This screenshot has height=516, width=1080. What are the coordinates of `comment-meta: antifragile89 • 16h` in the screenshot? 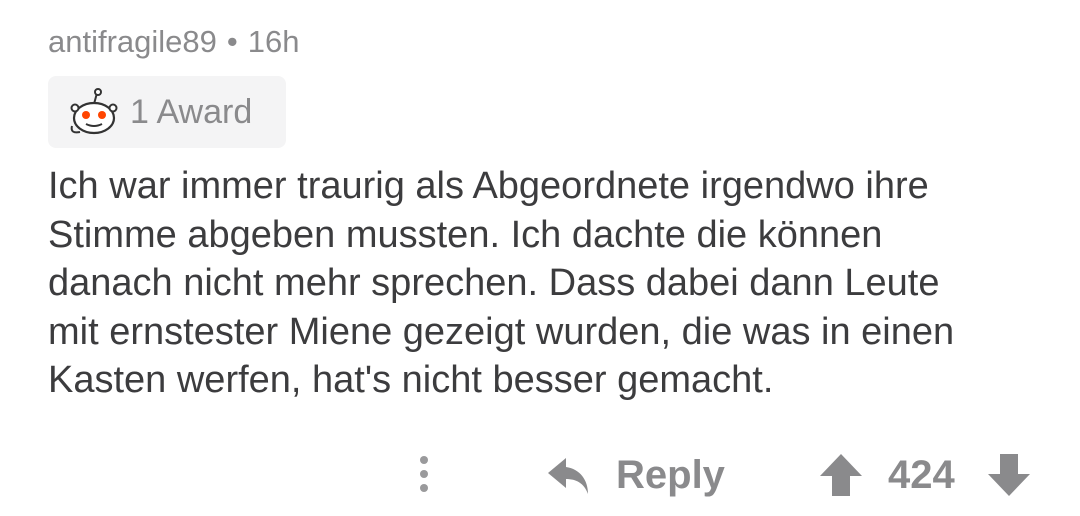 It's located at (174, 42).